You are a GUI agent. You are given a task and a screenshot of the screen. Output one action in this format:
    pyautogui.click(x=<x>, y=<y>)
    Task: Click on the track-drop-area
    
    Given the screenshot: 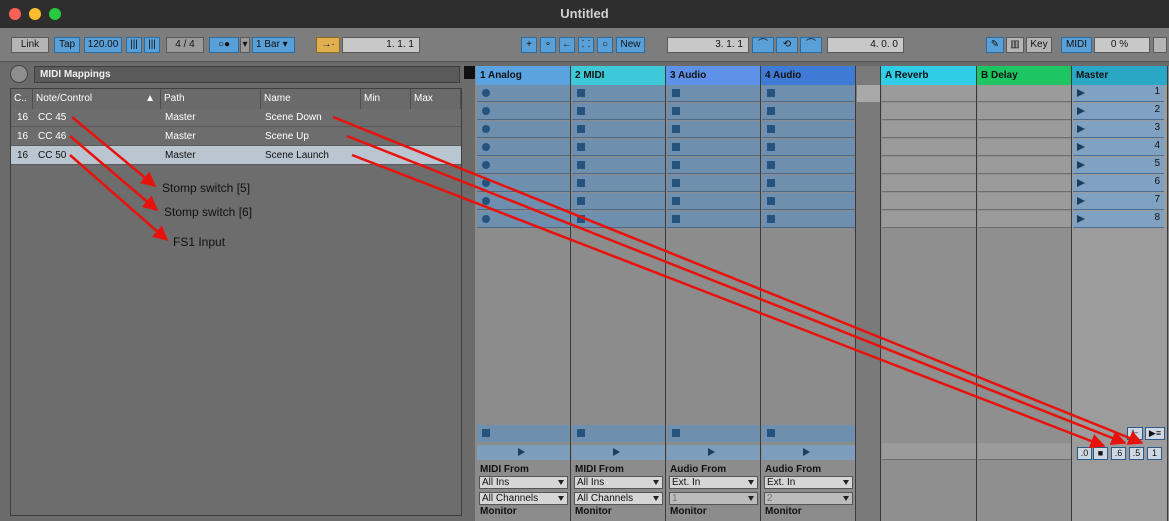 What is the action you would take?
    pyautogui.click(x=868, y=293)
    